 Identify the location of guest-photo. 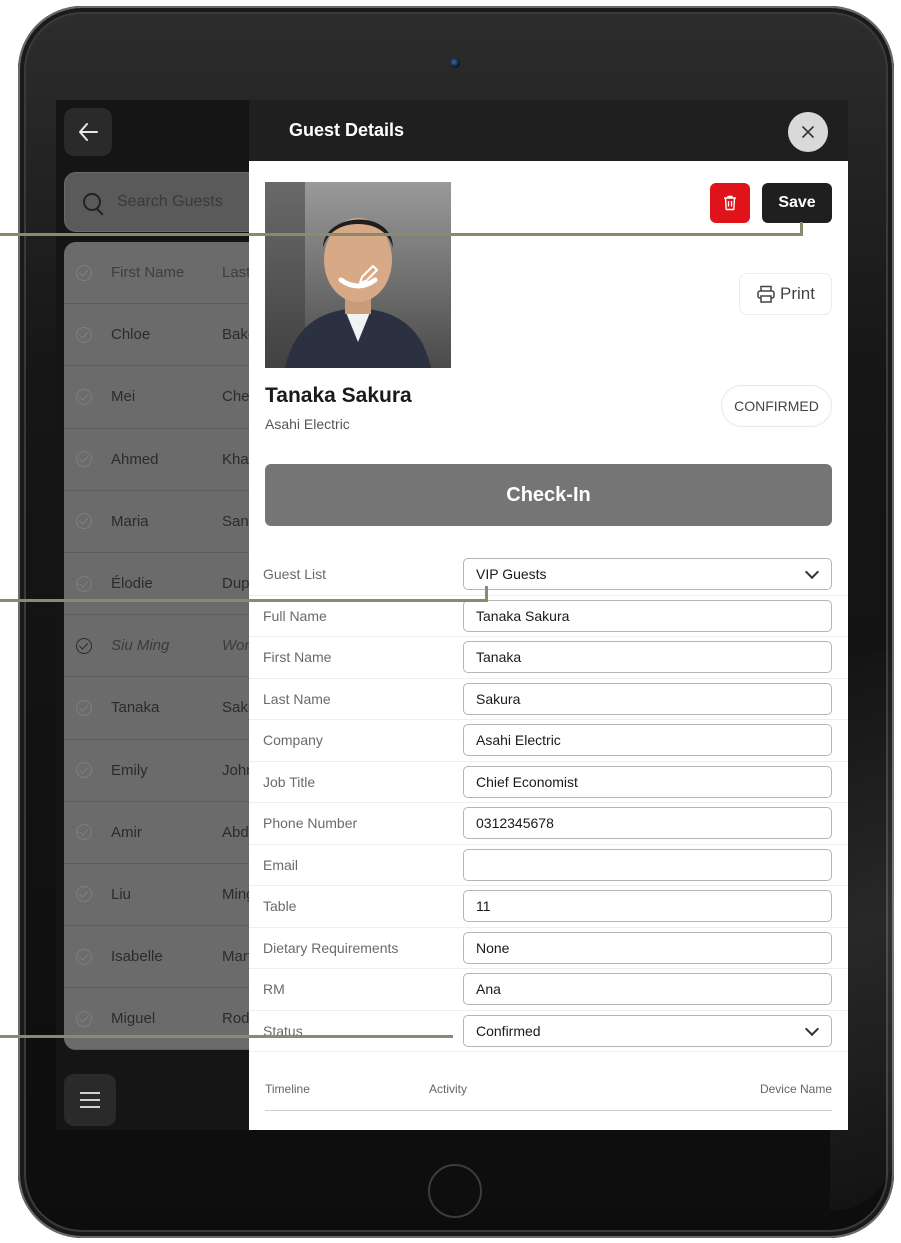
(358, 275).